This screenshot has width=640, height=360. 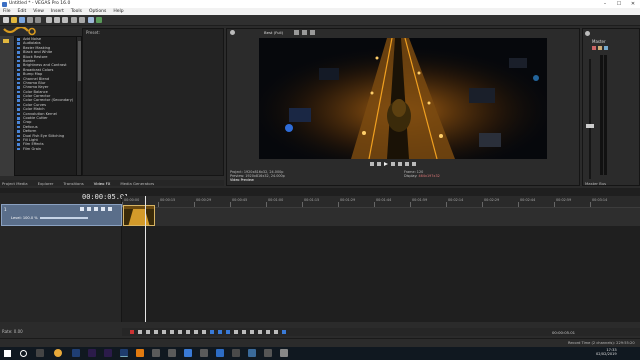 I want to click on play-from-start-icon, so click(x=148, y=332).